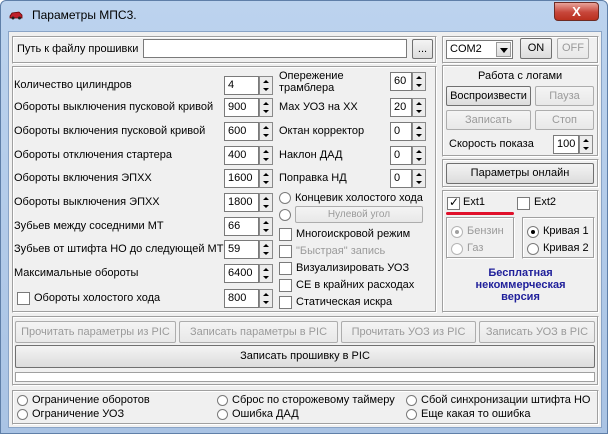 Image resolution: width=608 pixels, height=434 pixels. Describe the element at coordinates (476, 414) in the screenshot. I see `status-label: Еще какая то ошибка` at that location.